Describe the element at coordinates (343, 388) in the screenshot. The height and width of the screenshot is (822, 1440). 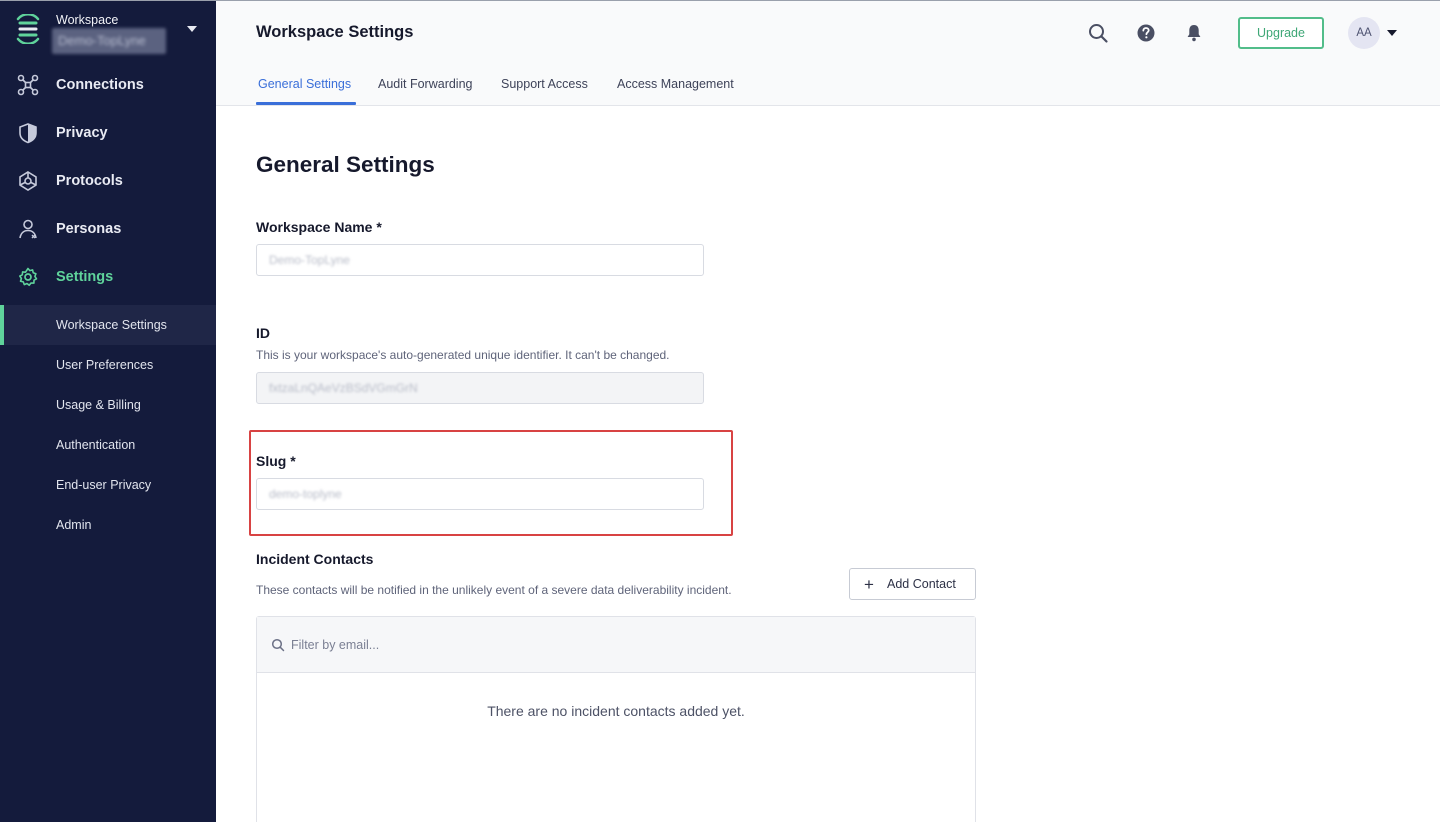
I see `id-value: fxtzaLnQAeVzBSdVGmGrN` at that location.